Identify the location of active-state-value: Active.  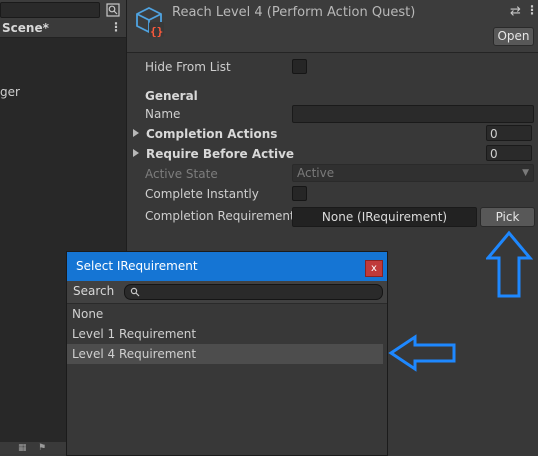
(316, 173).